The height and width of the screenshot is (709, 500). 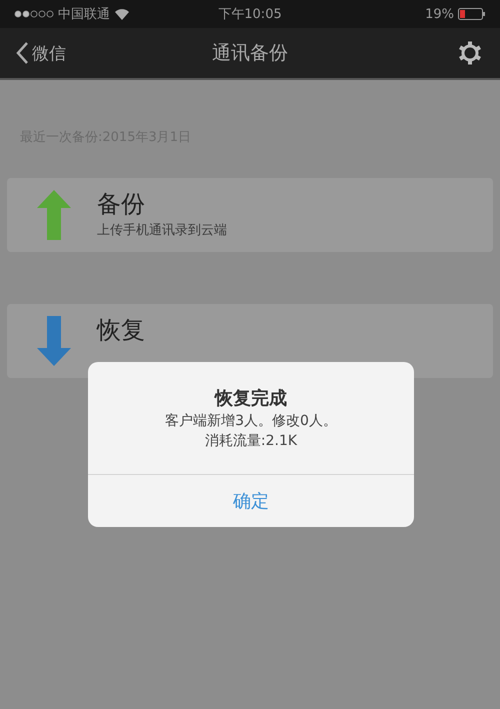 I want to click on battery-percent: 19%, so click(x=439, y=14).